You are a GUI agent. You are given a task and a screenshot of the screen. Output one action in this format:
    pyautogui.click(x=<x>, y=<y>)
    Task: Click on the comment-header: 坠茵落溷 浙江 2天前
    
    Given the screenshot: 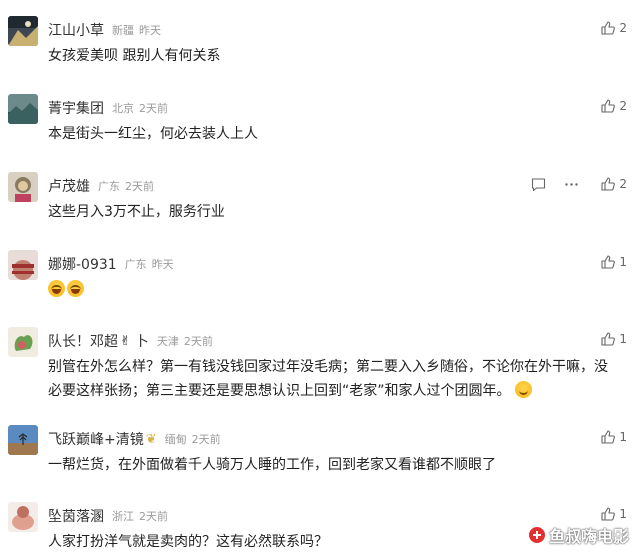 What is the action you would take?
    pyautogui.click(x=108, y=516)
    